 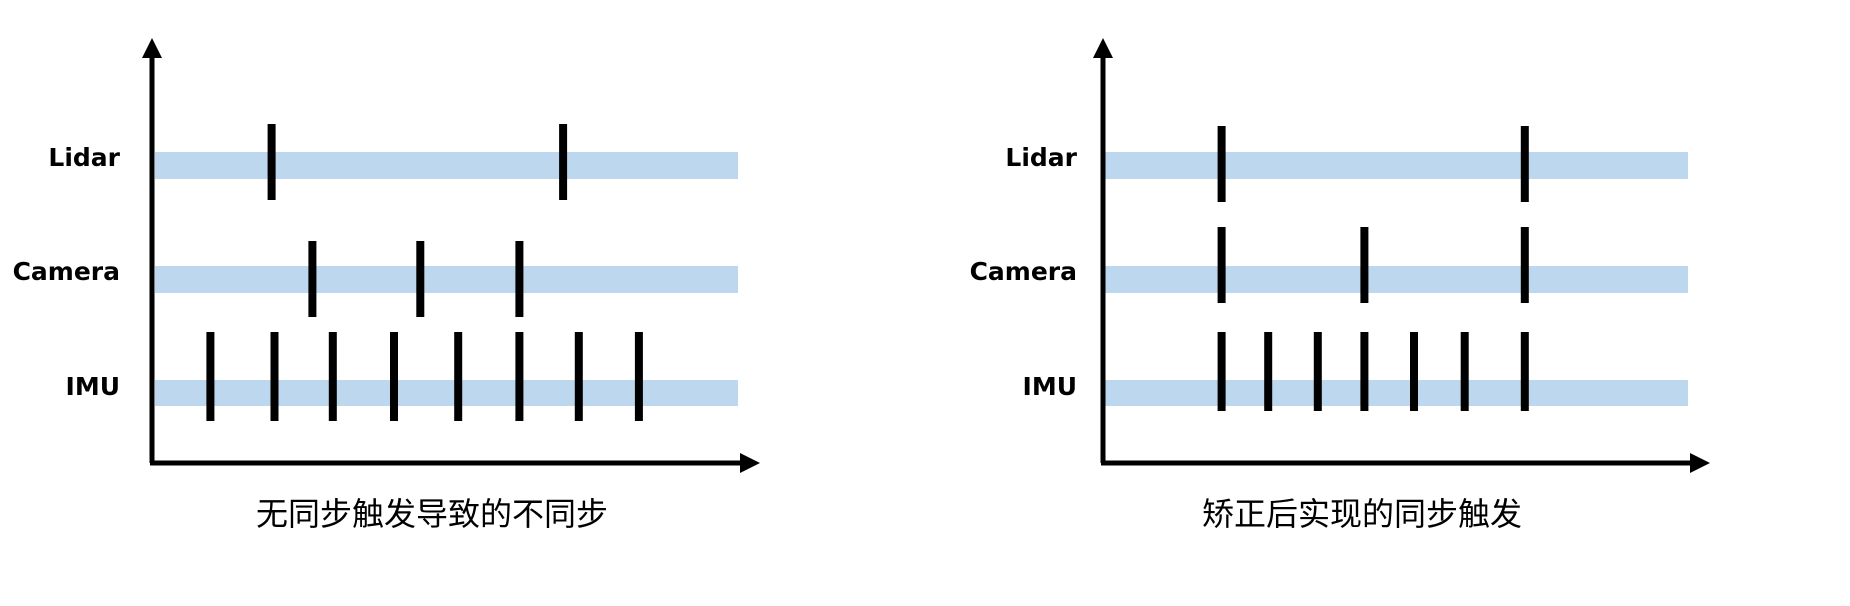 What do you see at coordinates (432, 514) in the screenshot?
I see `panel-caption: 无同步触发导致的不同步` at bounding box center [432, 514].